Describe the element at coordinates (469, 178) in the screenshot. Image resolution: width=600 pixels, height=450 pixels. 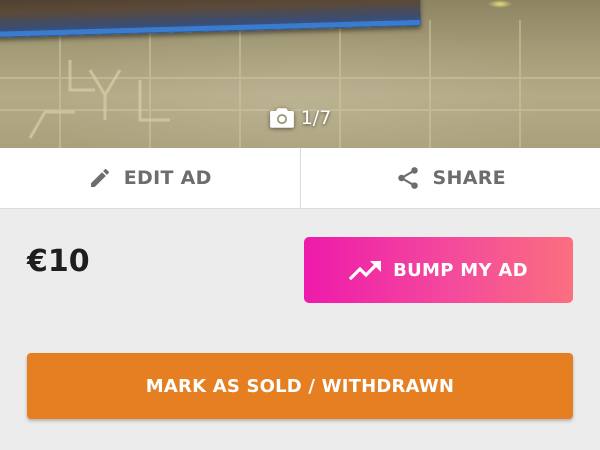
I see `share-label: SHARE` at that location.